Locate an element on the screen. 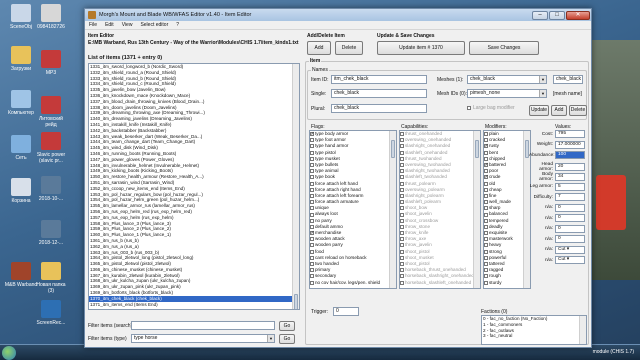 Image resolution: width=640 pixels, height=360 pixels. meshes-dropdown: chek_black ▼ is located at coordinates (507, 79).